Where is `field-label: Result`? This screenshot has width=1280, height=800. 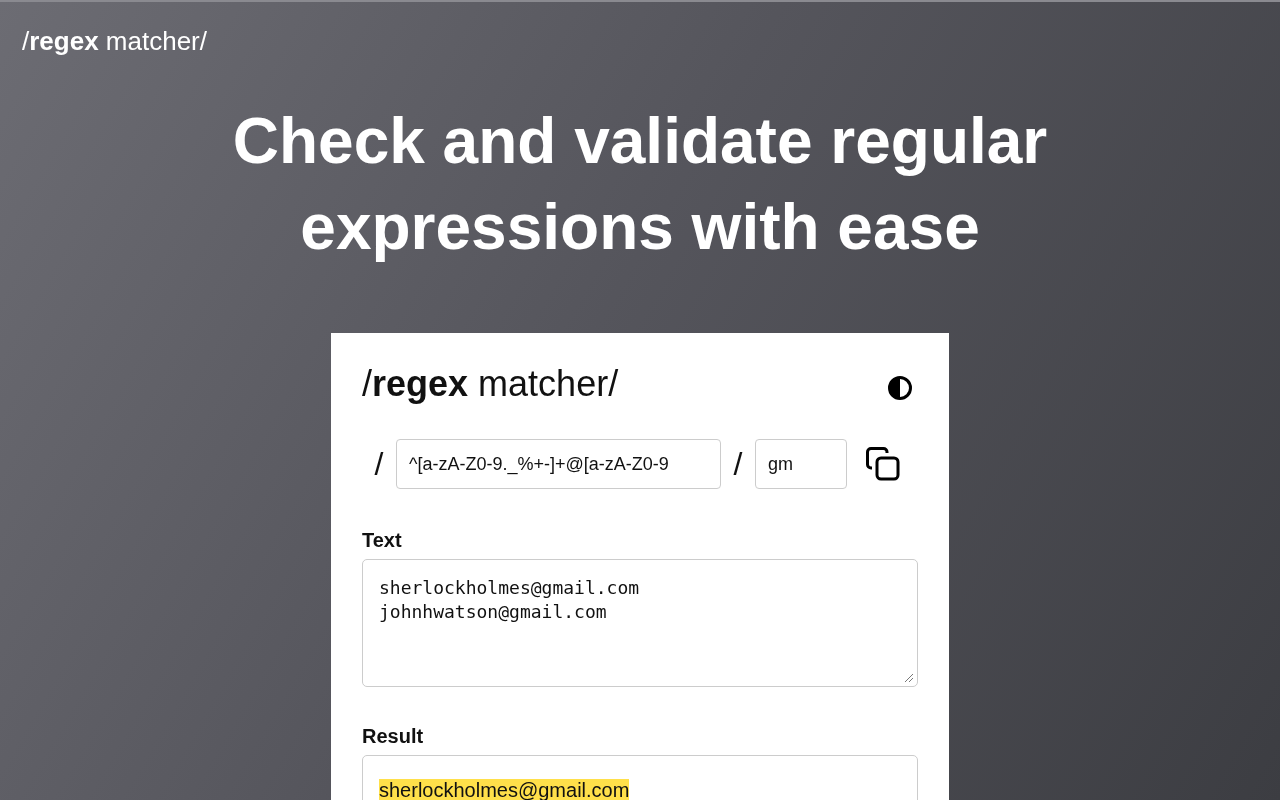
field-label: Result is located at coordinates (393, 736).